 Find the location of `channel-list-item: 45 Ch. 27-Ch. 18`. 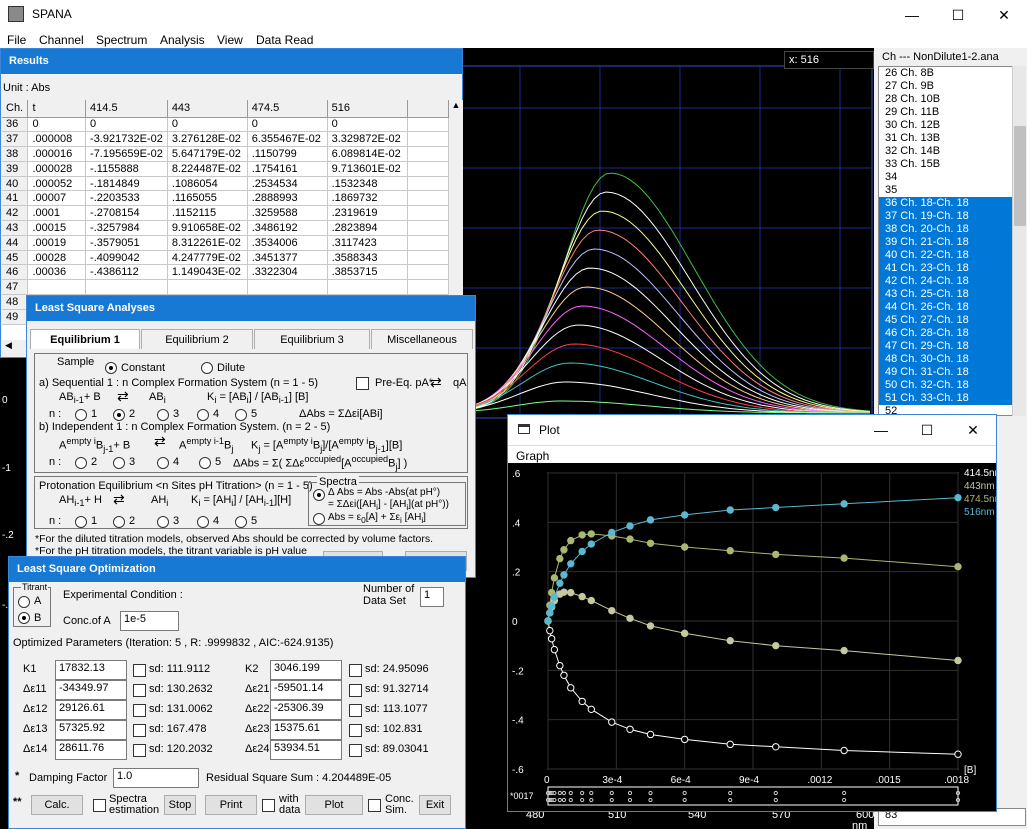

channel-list-item: 45 Ch. 27-Ch. 18 is located at coordinates (952, 320).